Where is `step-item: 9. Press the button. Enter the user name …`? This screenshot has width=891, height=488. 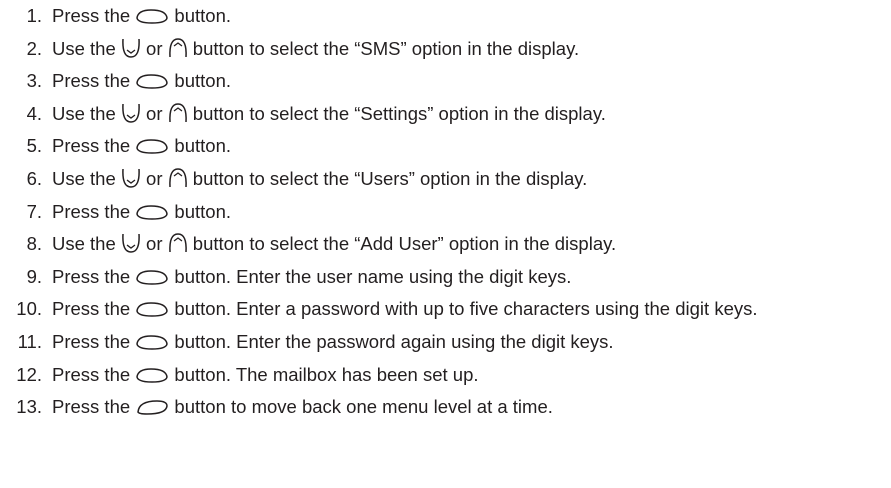 step-item: 9. Press the button. Enter the user name … is located at coordinates (445, 276).